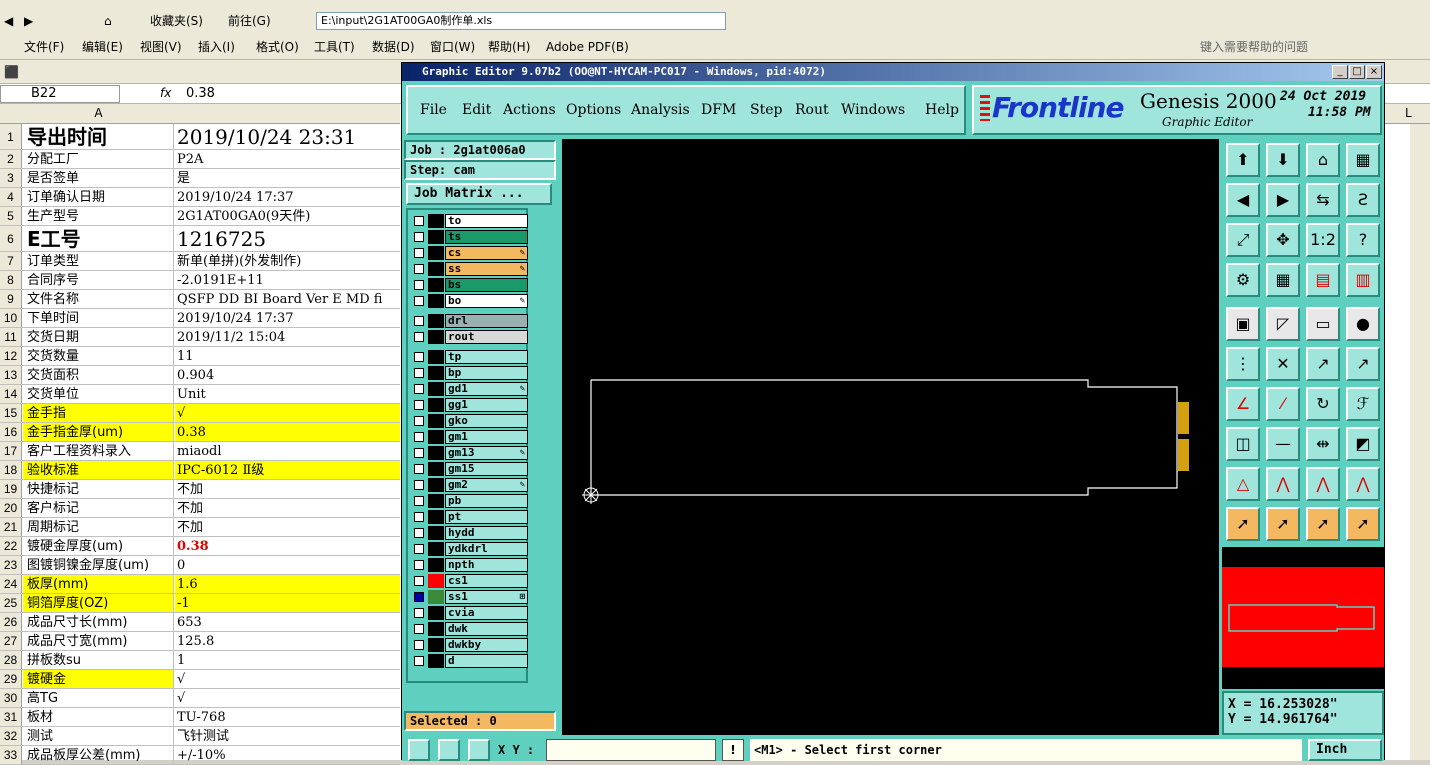 This screenshot has height=765, width=1430. Describe the element at coordinates (11, 375) in the screenshot. I see `row-number: 13` at that location.